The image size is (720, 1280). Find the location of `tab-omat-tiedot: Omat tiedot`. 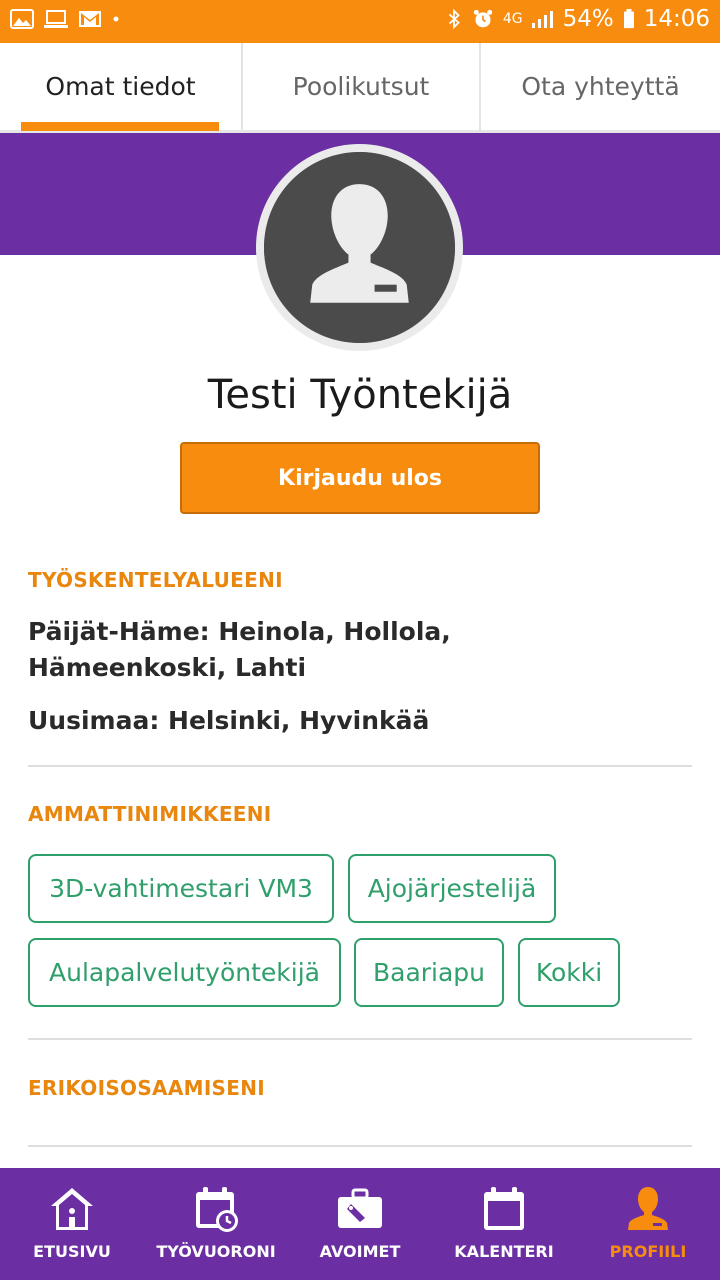

tab-omat-tiedot: Omat tiedot is located at coordinates (120, 87).